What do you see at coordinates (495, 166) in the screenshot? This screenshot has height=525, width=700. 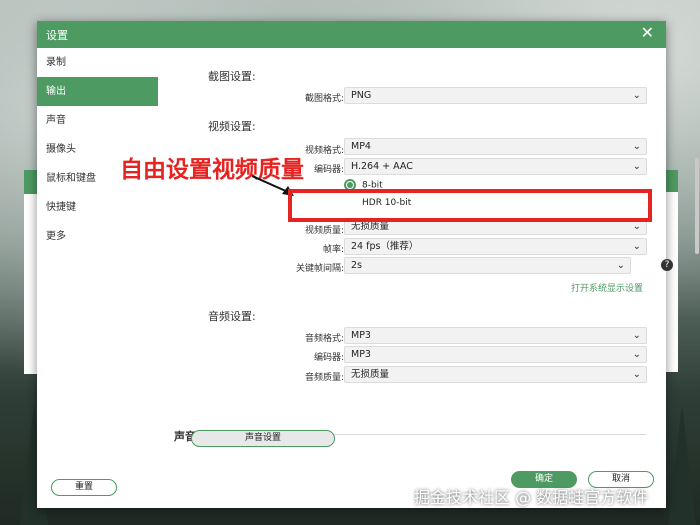 I see `video-encoder-select: H.264 + AAC ⌄` at bounding box center [495, 166].